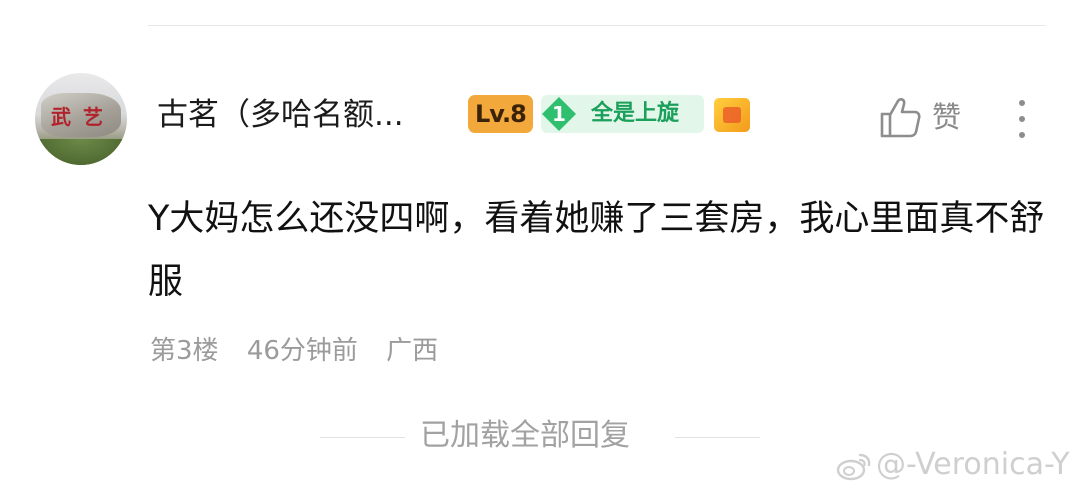 The width and height of the screenshot is (1080, 490). I want to click on avatar: 武 艺, so click(81, 119).